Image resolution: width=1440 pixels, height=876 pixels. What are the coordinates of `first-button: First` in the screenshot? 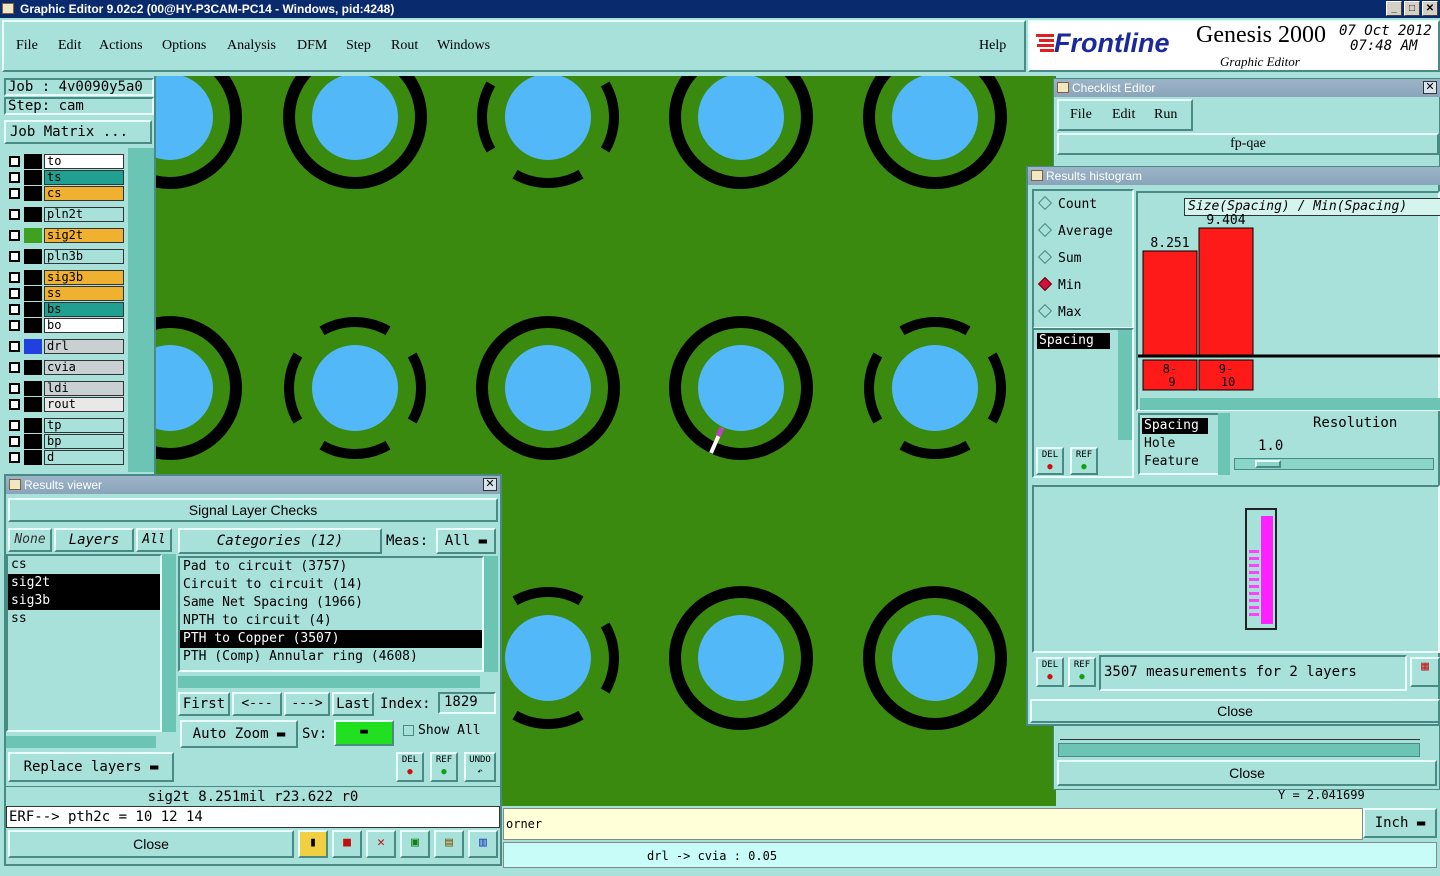 It's located at (204, 704).